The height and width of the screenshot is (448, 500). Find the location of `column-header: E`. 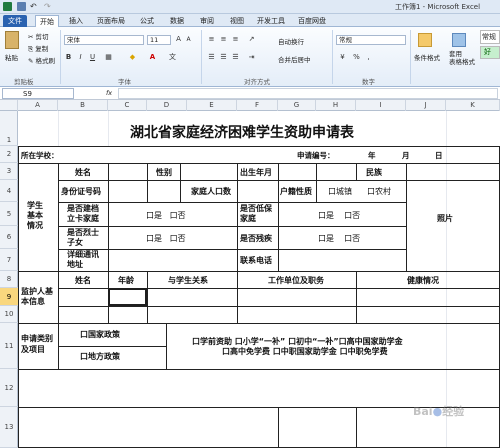

column-header: E is located at coordinates (212, 105).